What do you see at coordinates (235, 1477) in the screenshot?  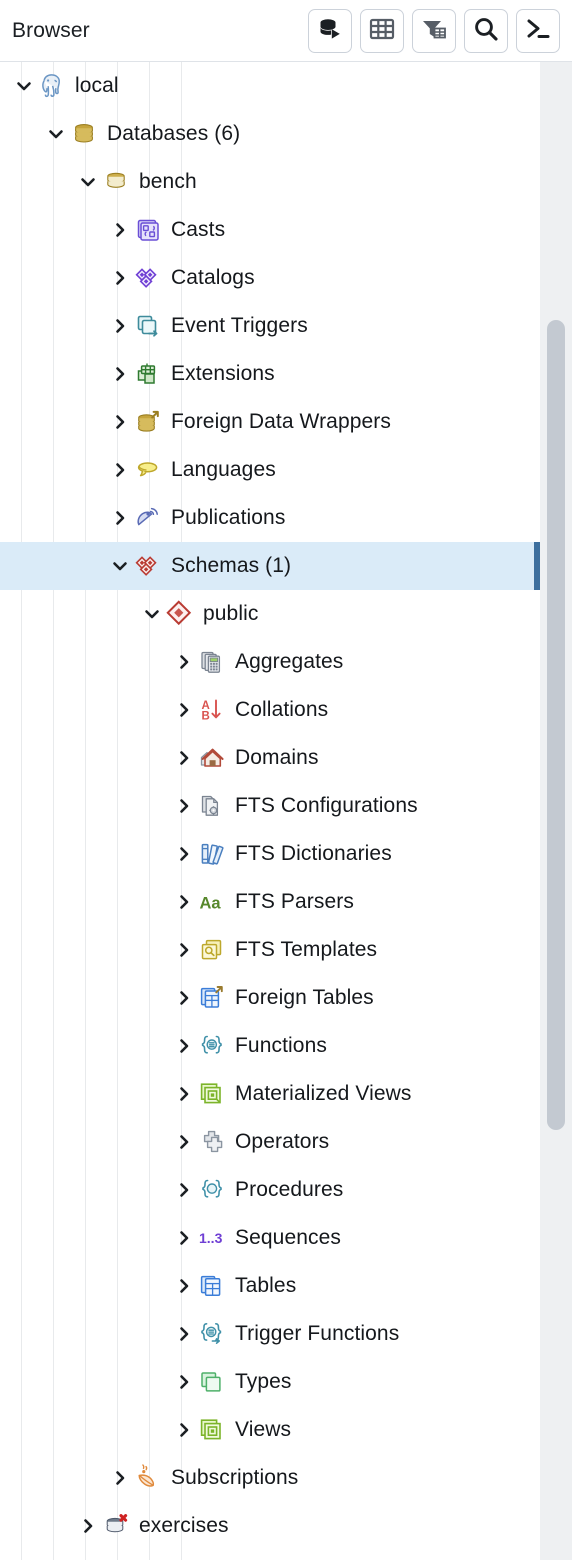 I see `tree-item-label: Subscriptions` at bounding box center [235, 1477].